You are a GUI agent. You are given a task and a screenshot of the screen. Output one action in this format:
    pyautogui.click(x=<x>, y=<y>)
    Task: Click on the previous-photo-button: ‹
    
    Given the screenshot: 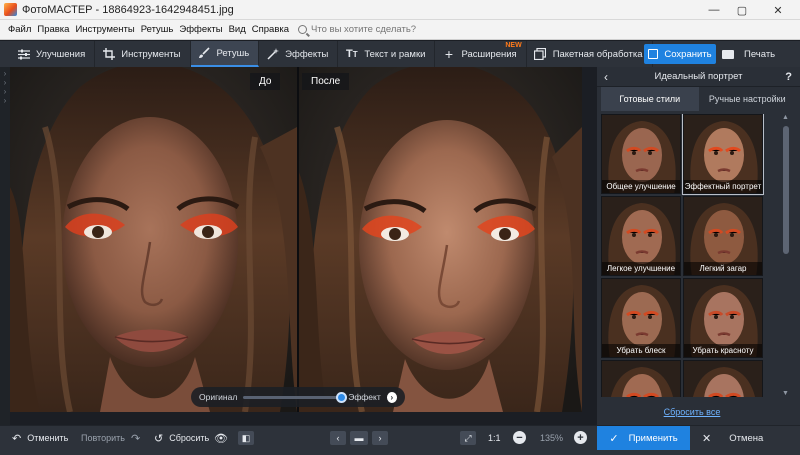 What is the action you would take?
    pyautogui.click(x=338, y=438)
    